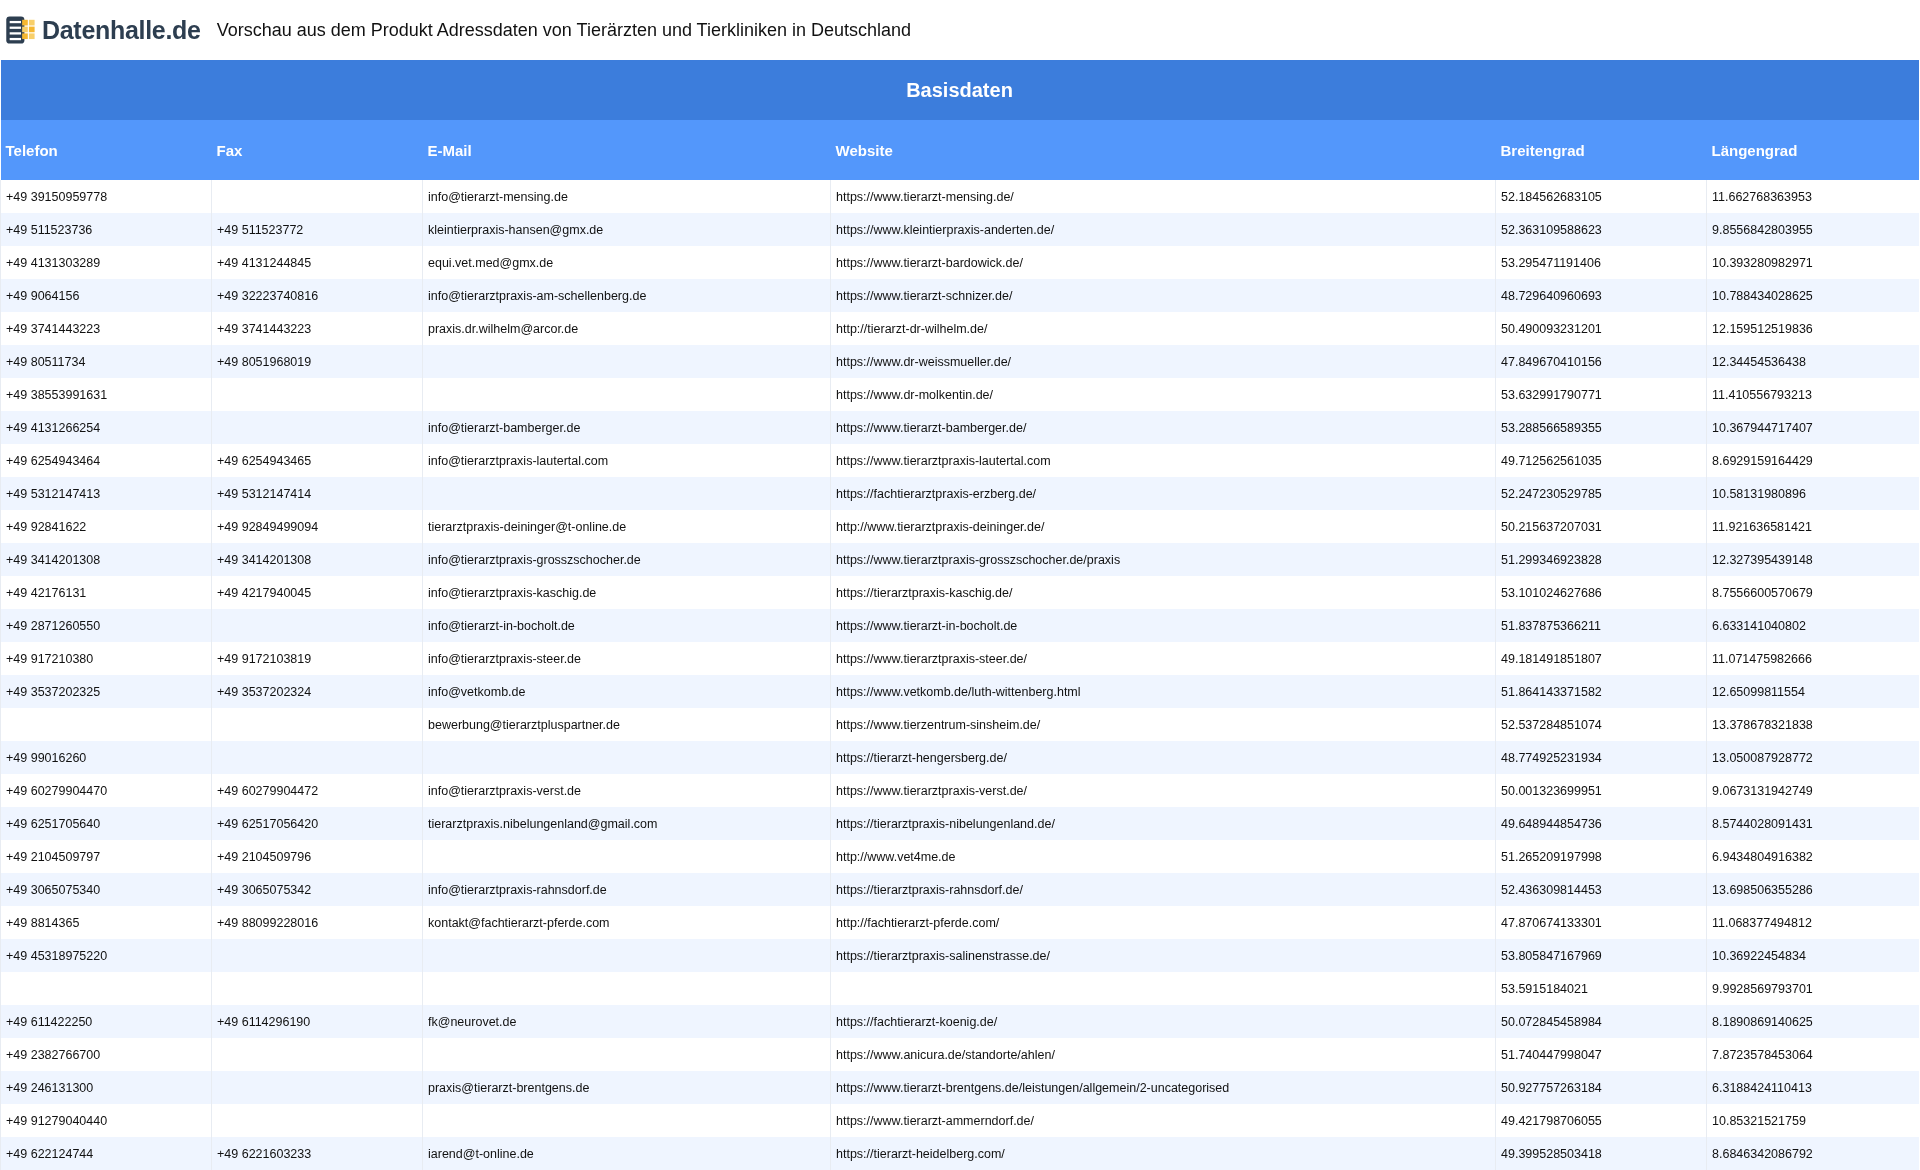  I want to click on table-cell: 50.927757263184, so click(1601, 1087).